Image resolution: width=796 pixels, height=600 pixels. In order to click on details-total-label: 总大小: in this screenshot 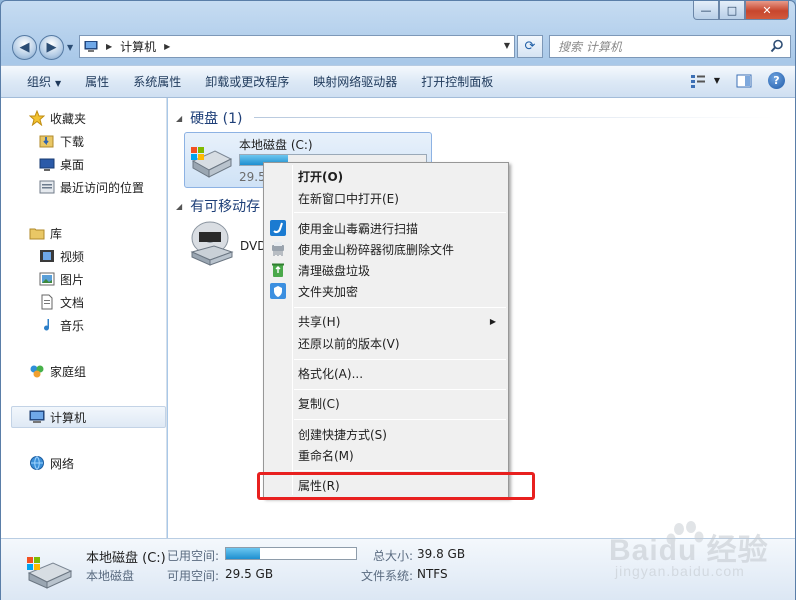, I will do `click(393, 556)`.